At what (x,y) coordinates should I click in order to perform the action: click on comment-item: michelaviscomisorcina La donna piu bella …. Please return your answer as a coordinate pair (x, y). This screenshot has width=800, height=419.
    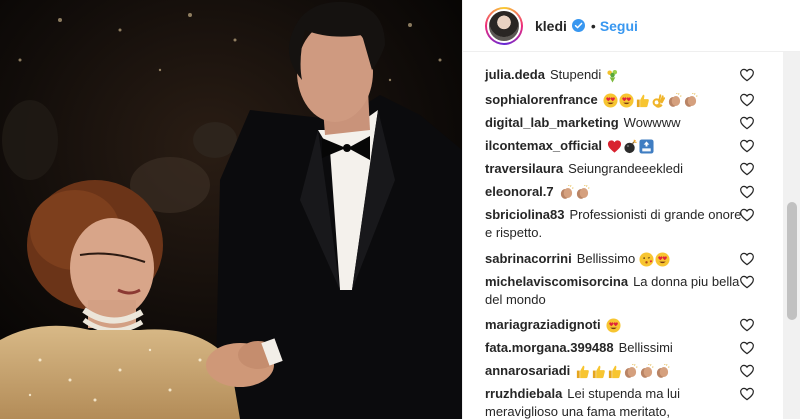
    Looking at the image, I should click on (616, 291).